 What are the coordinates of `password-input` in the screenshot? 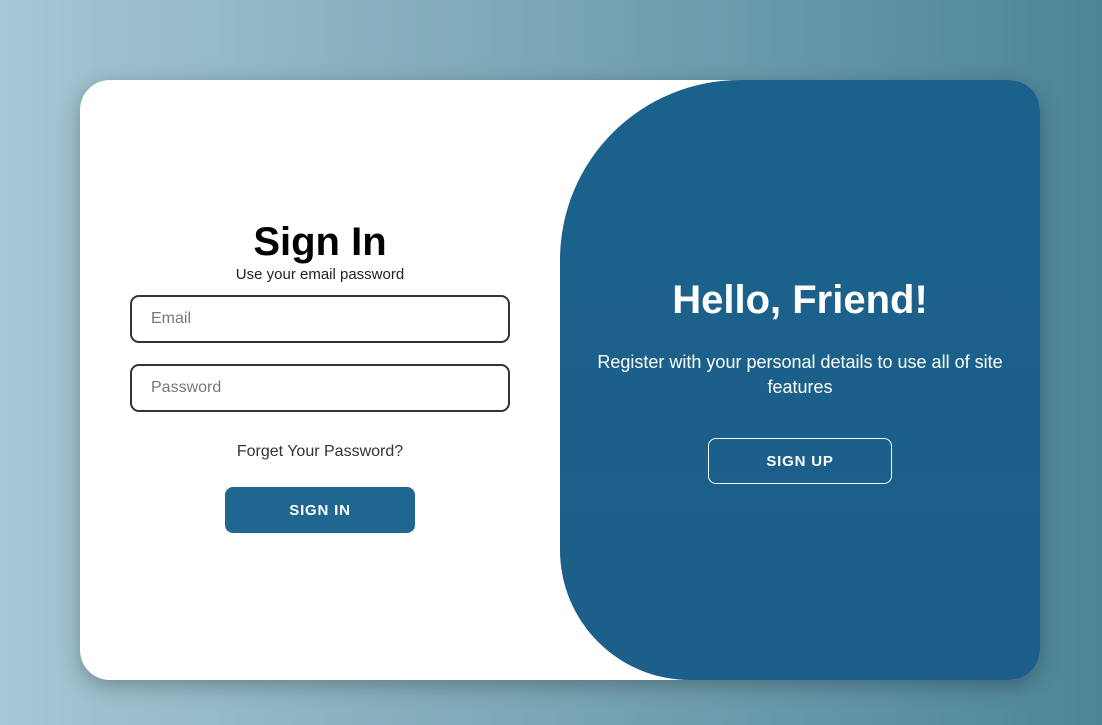 It's located at (320, 388).